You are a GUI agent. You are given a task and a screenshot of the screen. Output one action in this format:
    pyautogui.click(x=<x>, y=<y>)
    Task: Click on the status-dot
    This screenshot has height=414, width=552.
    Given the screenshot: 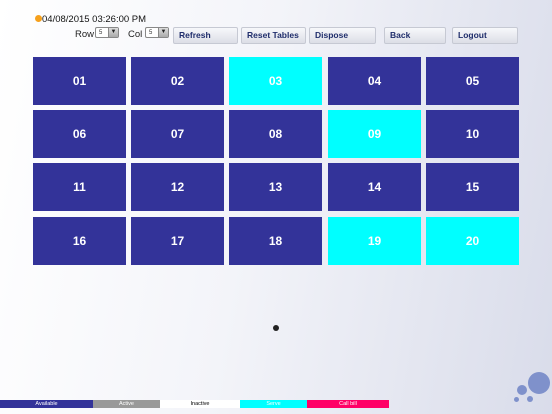 What is the action you would take?
    pyautogui.click(x=38, y=18)
    